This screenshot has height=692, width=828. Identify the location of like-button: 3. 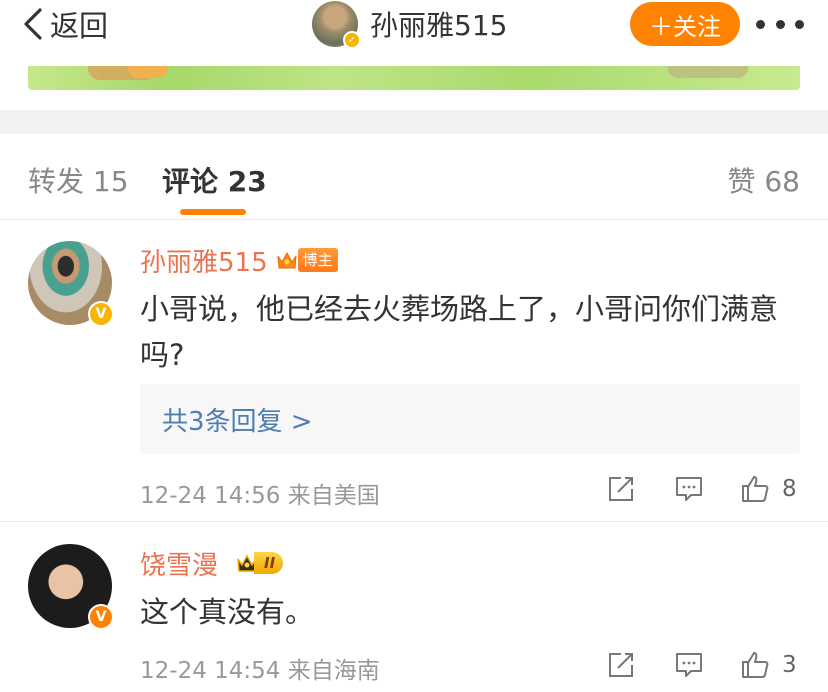
(768, 665).